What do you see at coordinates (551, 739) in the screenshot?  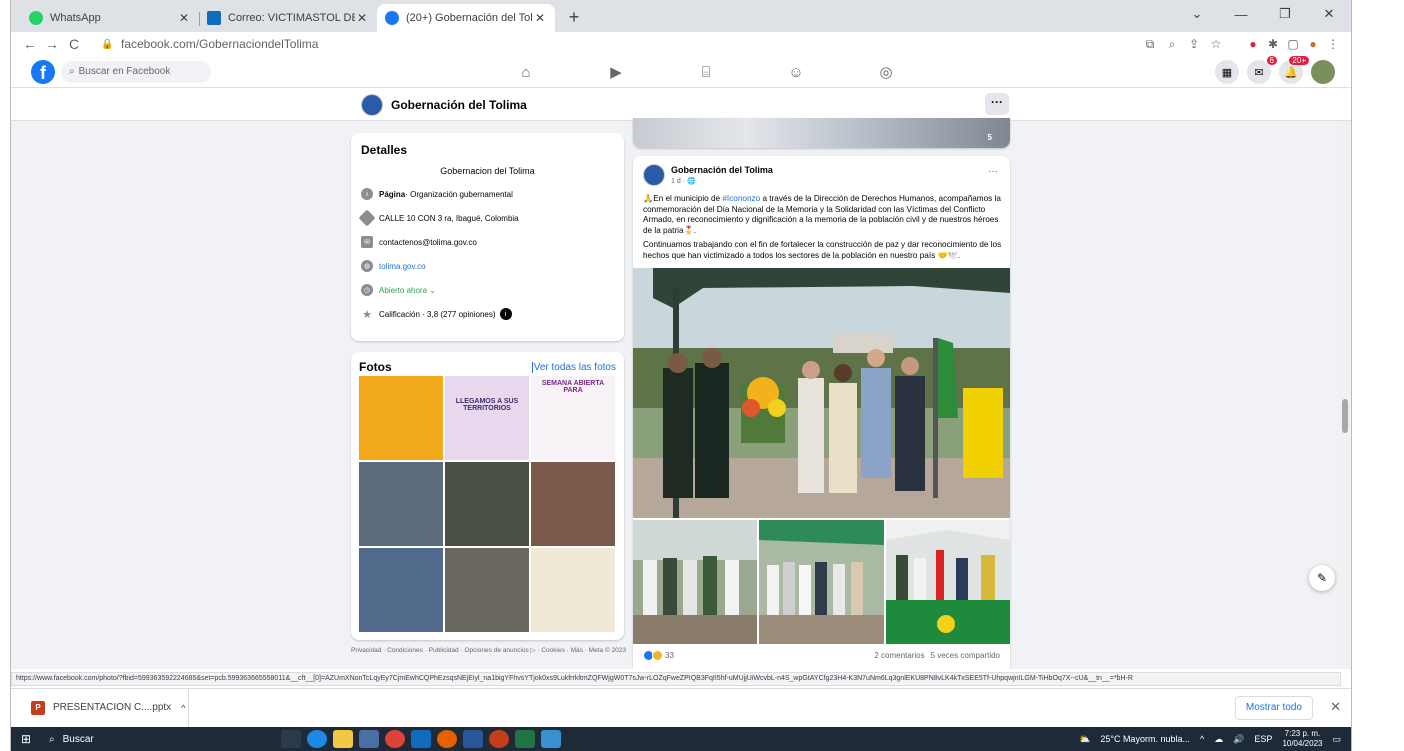 I see `photos-icon` at bounding box center [551, 739].